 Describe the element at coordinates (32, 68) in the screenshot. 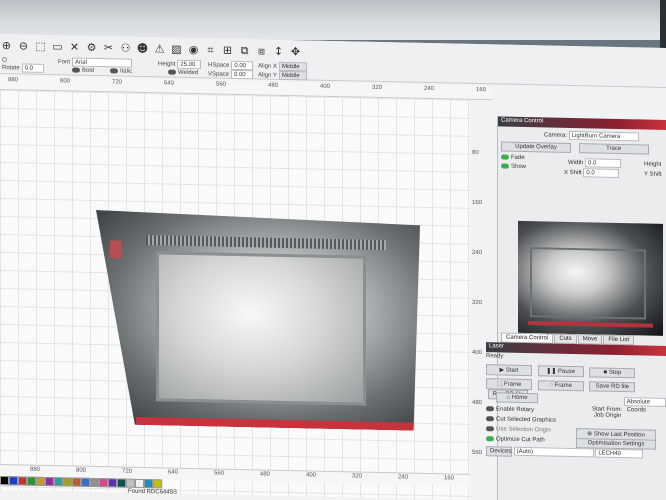

I see `rotate-input: 0.0` at that location.